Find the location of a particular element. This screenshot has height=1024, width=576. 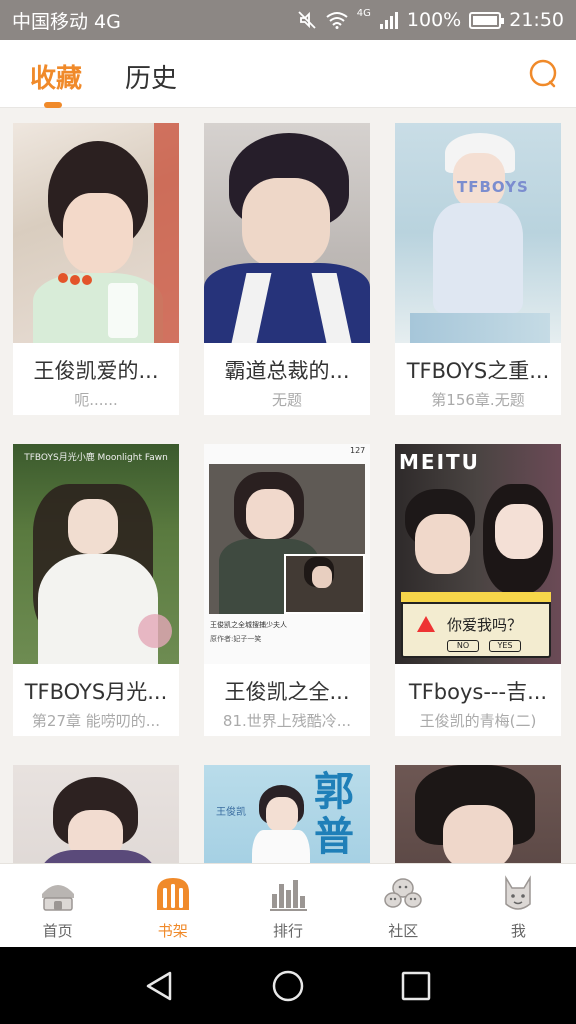

cover-dialog: 你爱我吗？ is located at coordinates (485, 625).